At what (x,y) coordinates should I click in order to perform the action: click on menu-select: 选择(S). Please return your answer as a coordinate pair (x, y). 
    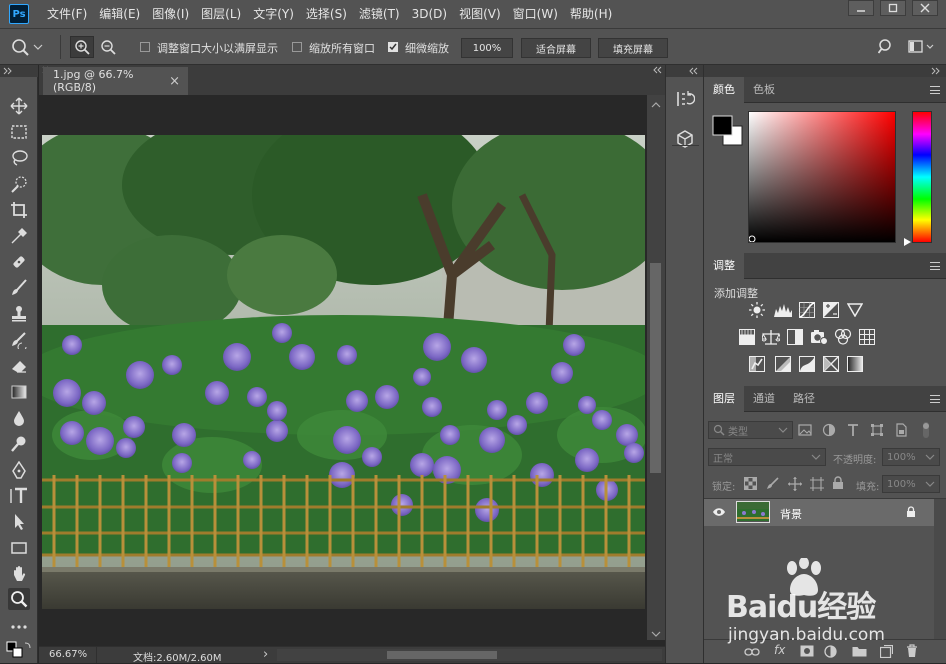
    Looking at the image, I should click on (326, 14).